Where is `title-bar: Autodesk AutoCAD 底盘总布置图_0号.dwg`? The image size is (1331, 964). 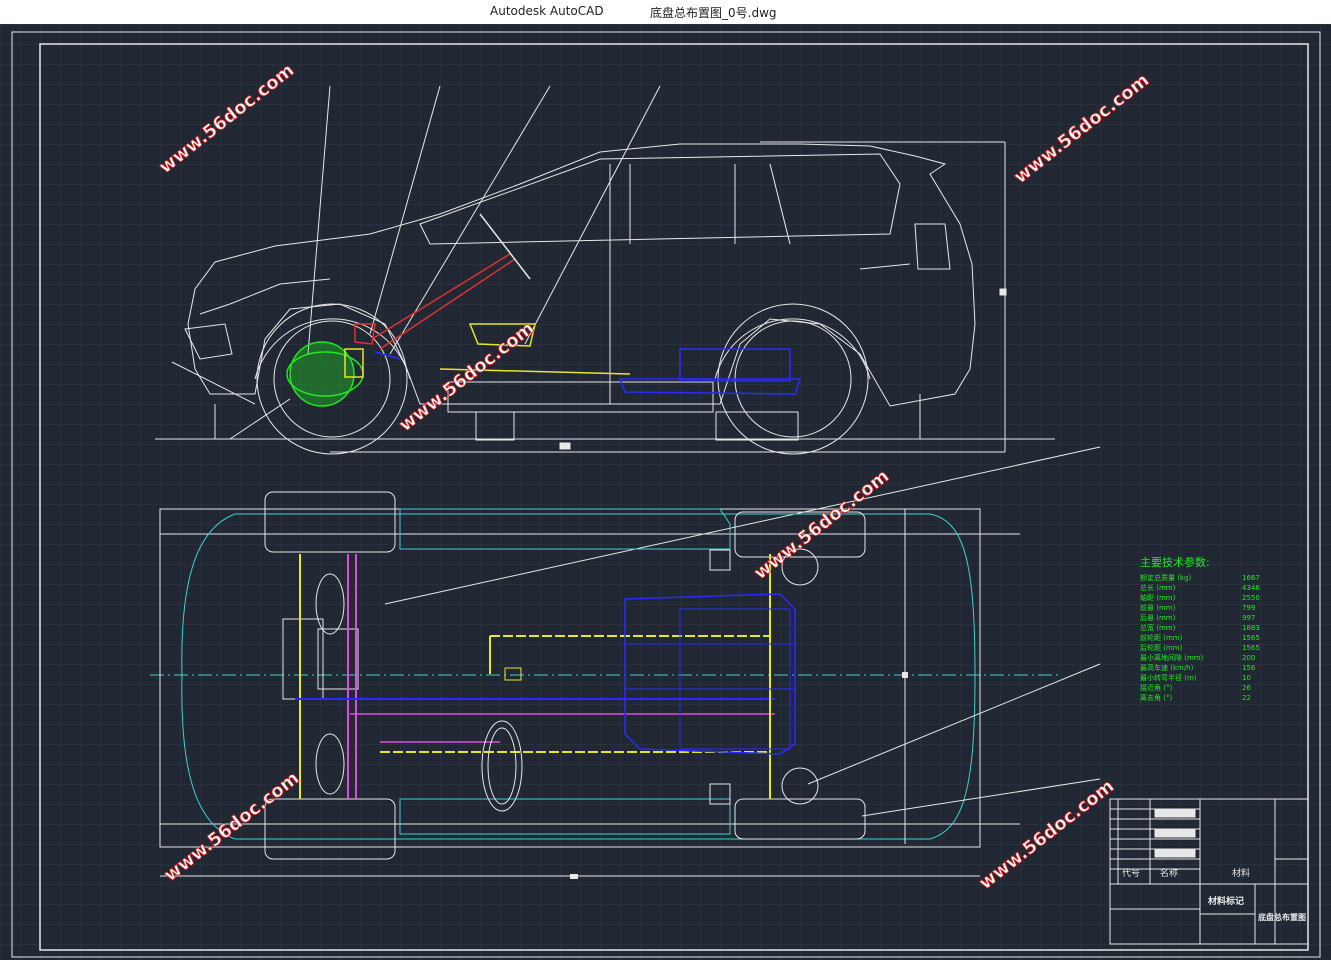
title-bar: Autodesk AutoCAD 底盘总布置图_0号.dwg is located at coordinates (665, 12).